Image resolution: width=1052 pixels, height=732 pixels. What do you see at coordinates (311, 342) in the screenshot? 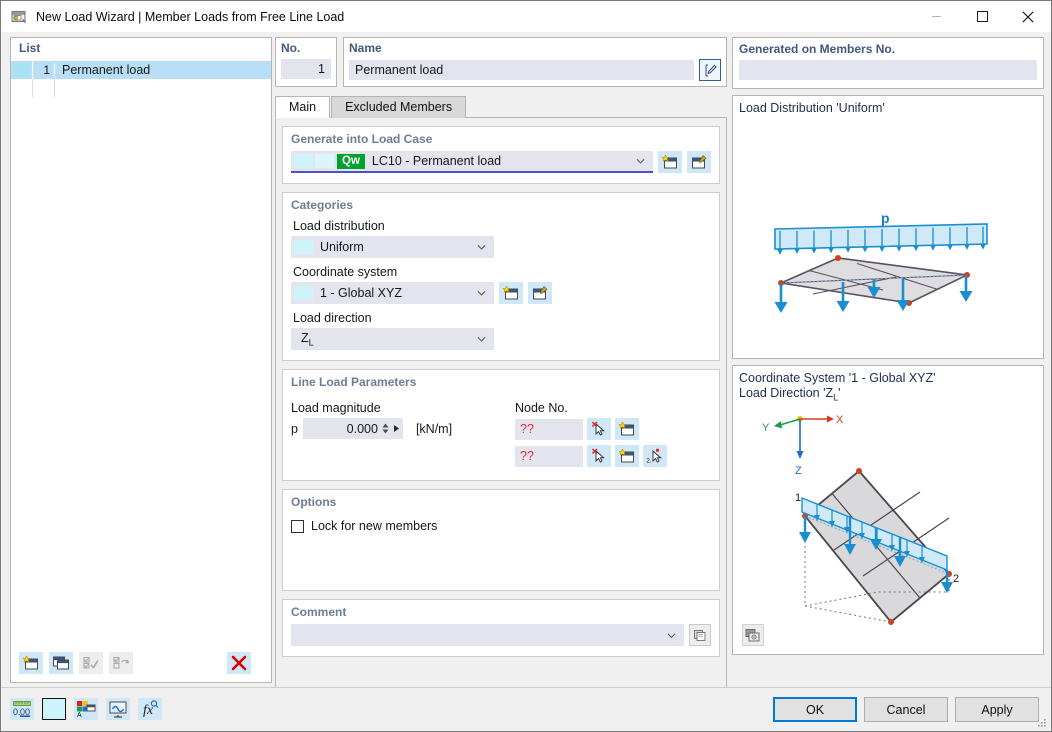
I see `load-direction-subscript: L` at bounding box center [311, 342].